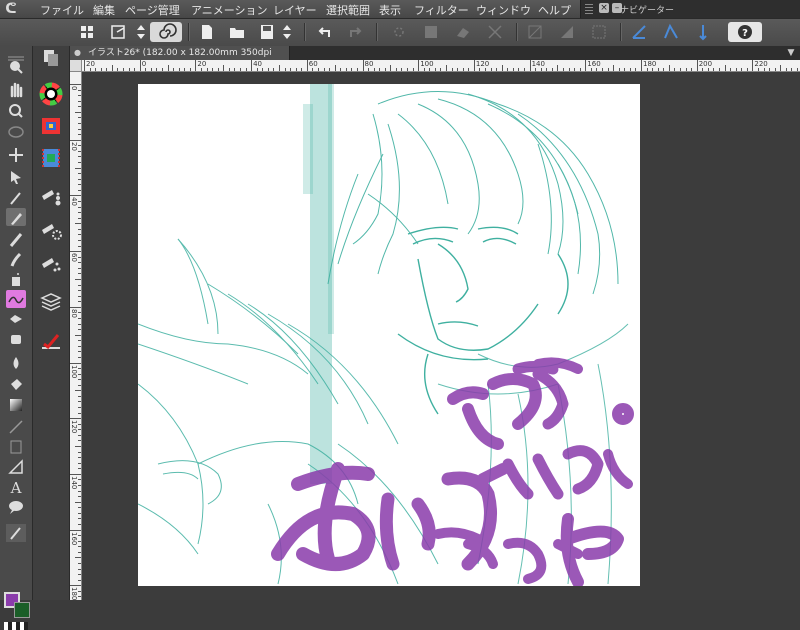 Image resolution: width=800 pixels, height=630 pixels. Describe the element at coordinates (16, 67) in the screenshot. I see `zoom-icon` at that location.